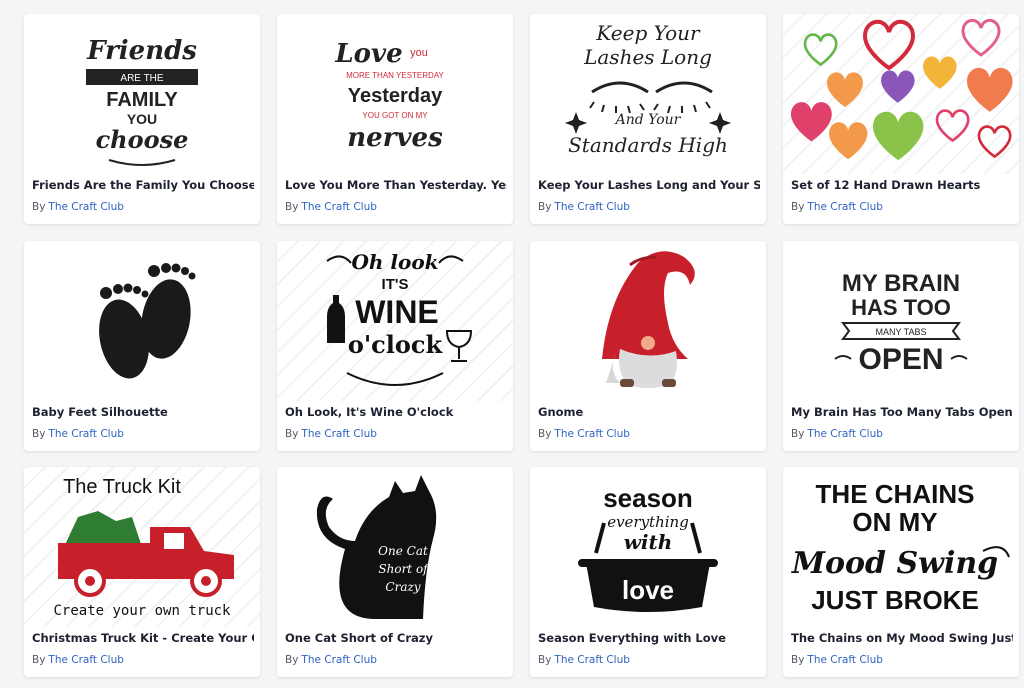  What do you see at coordinates (143, 638) in the screenshot?
I see `product-title: Christmas Truck Kit - Create Your C` at bounding box center [143, 638].